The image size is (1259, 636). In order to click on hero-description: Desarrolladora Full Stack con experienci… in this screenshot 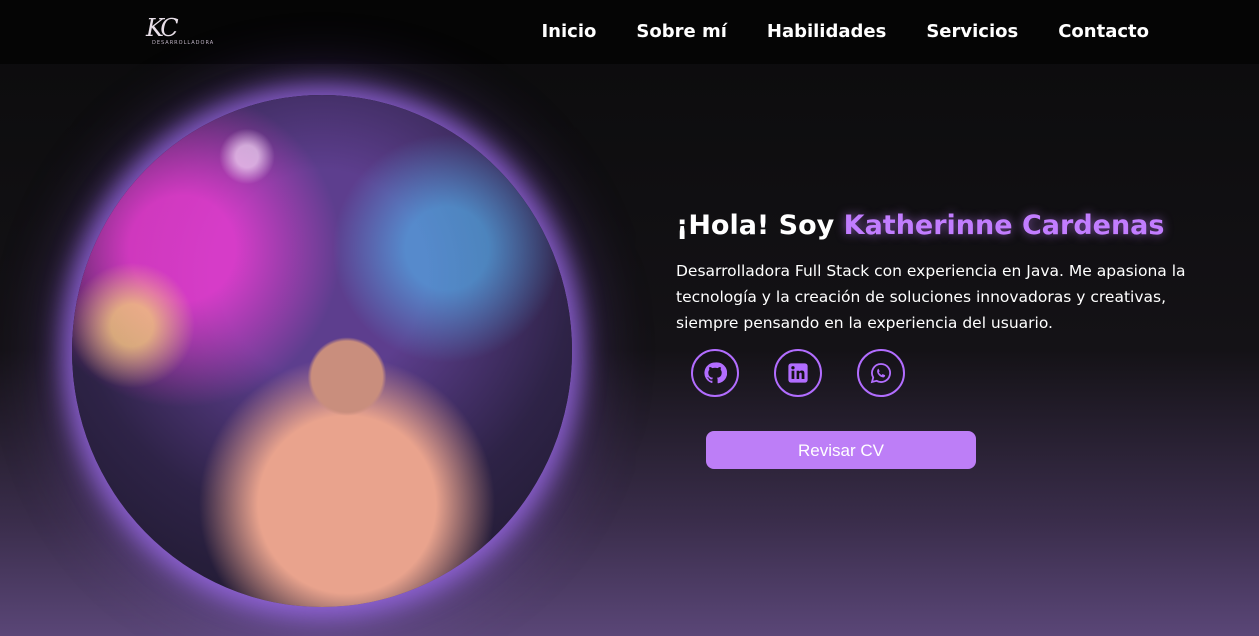, I will do `click(931, 297)`.